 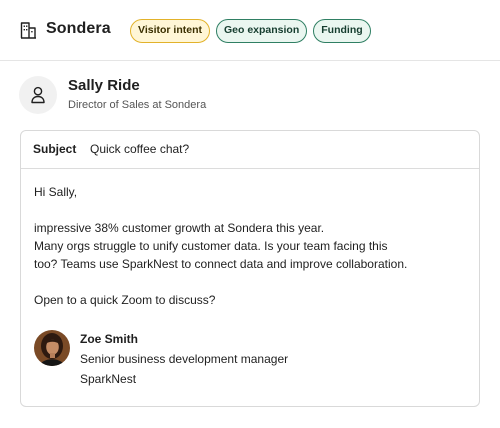 What do you see at coordinates (250, 150) in the screenshot?
I see `subject-row: Subject Quick coffee chat?` at bounding box center [250, 150].